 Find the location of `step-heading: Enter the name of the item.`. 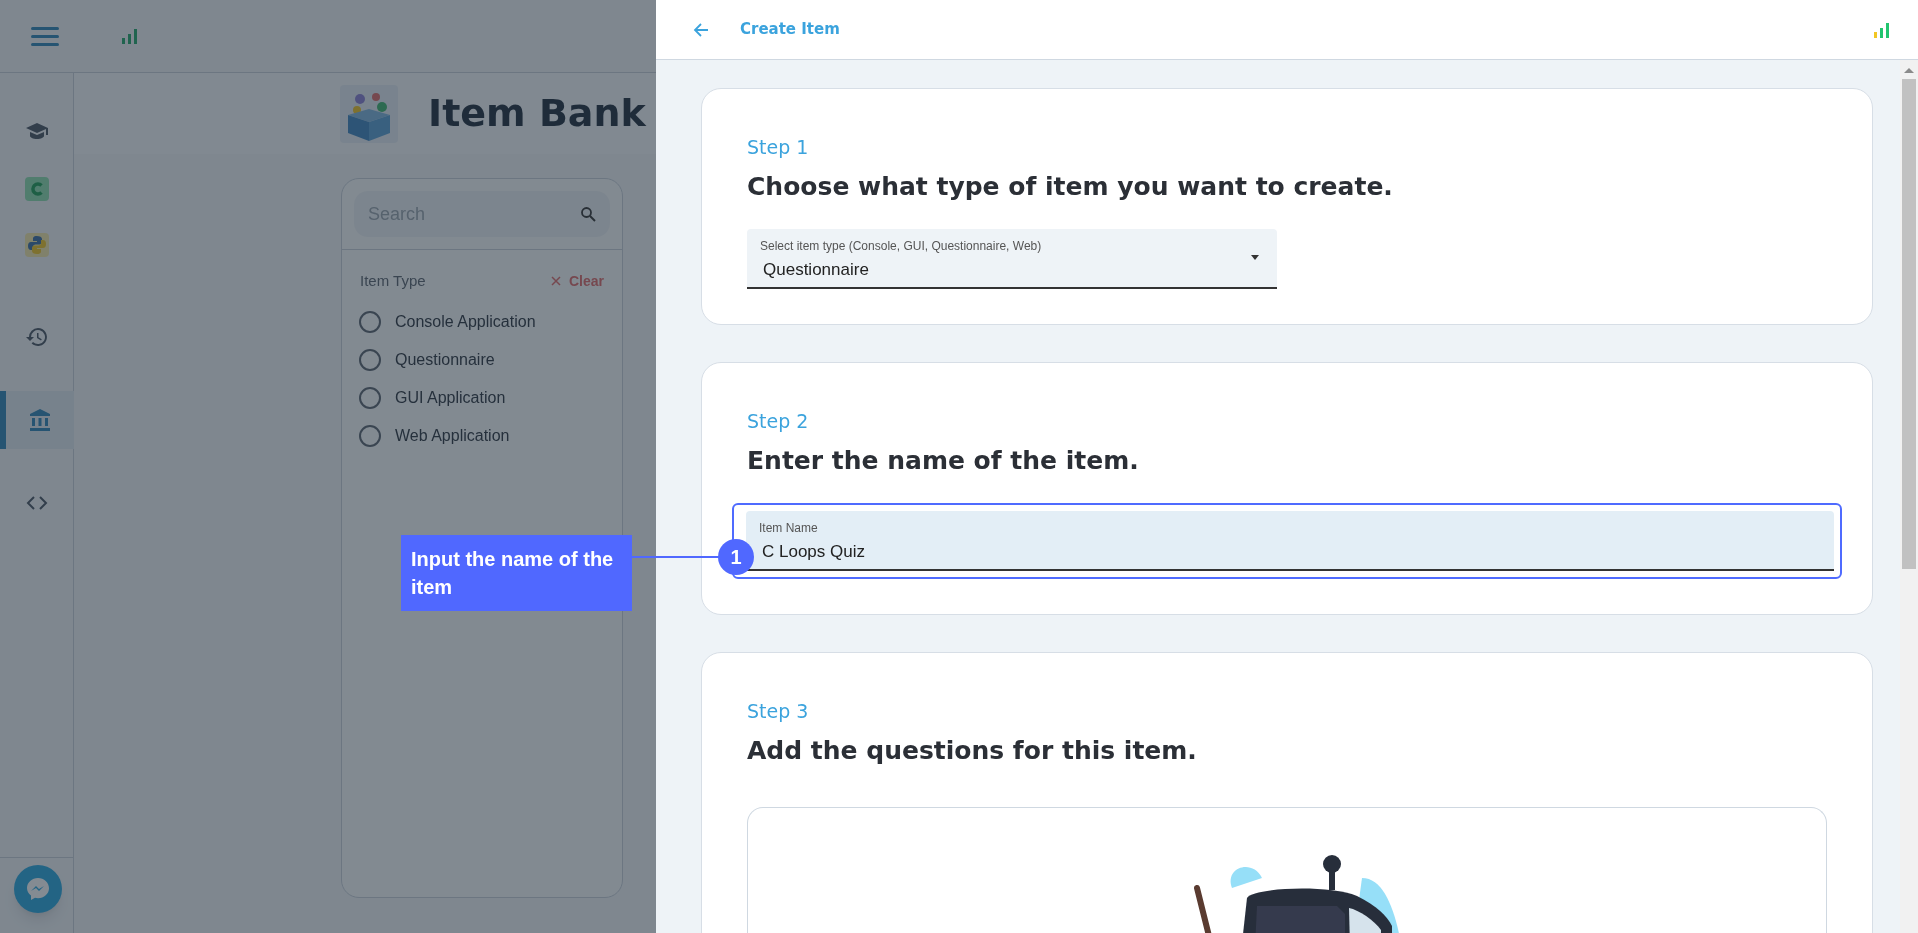

step-heading: Enter the name of the item. is located at coordinates (943, 460).